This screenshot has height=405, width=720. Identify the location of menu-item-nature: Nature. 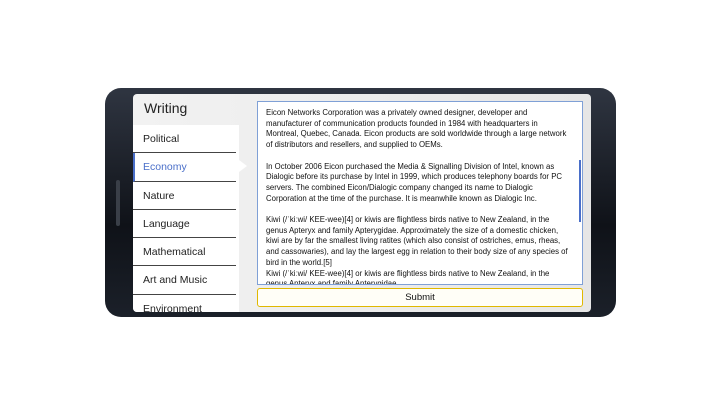
(184, 196).